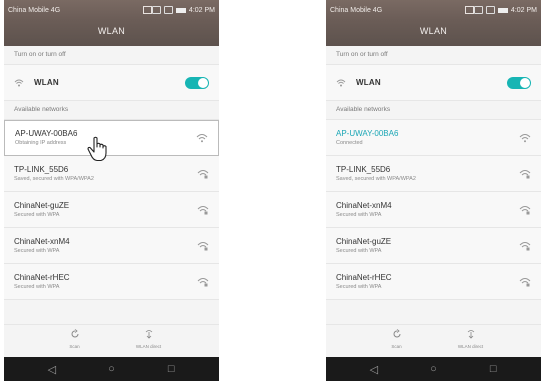 The height and width of the screenshot is (381, 545). I want to click on hand-cursor-icon, so click(97, 149).